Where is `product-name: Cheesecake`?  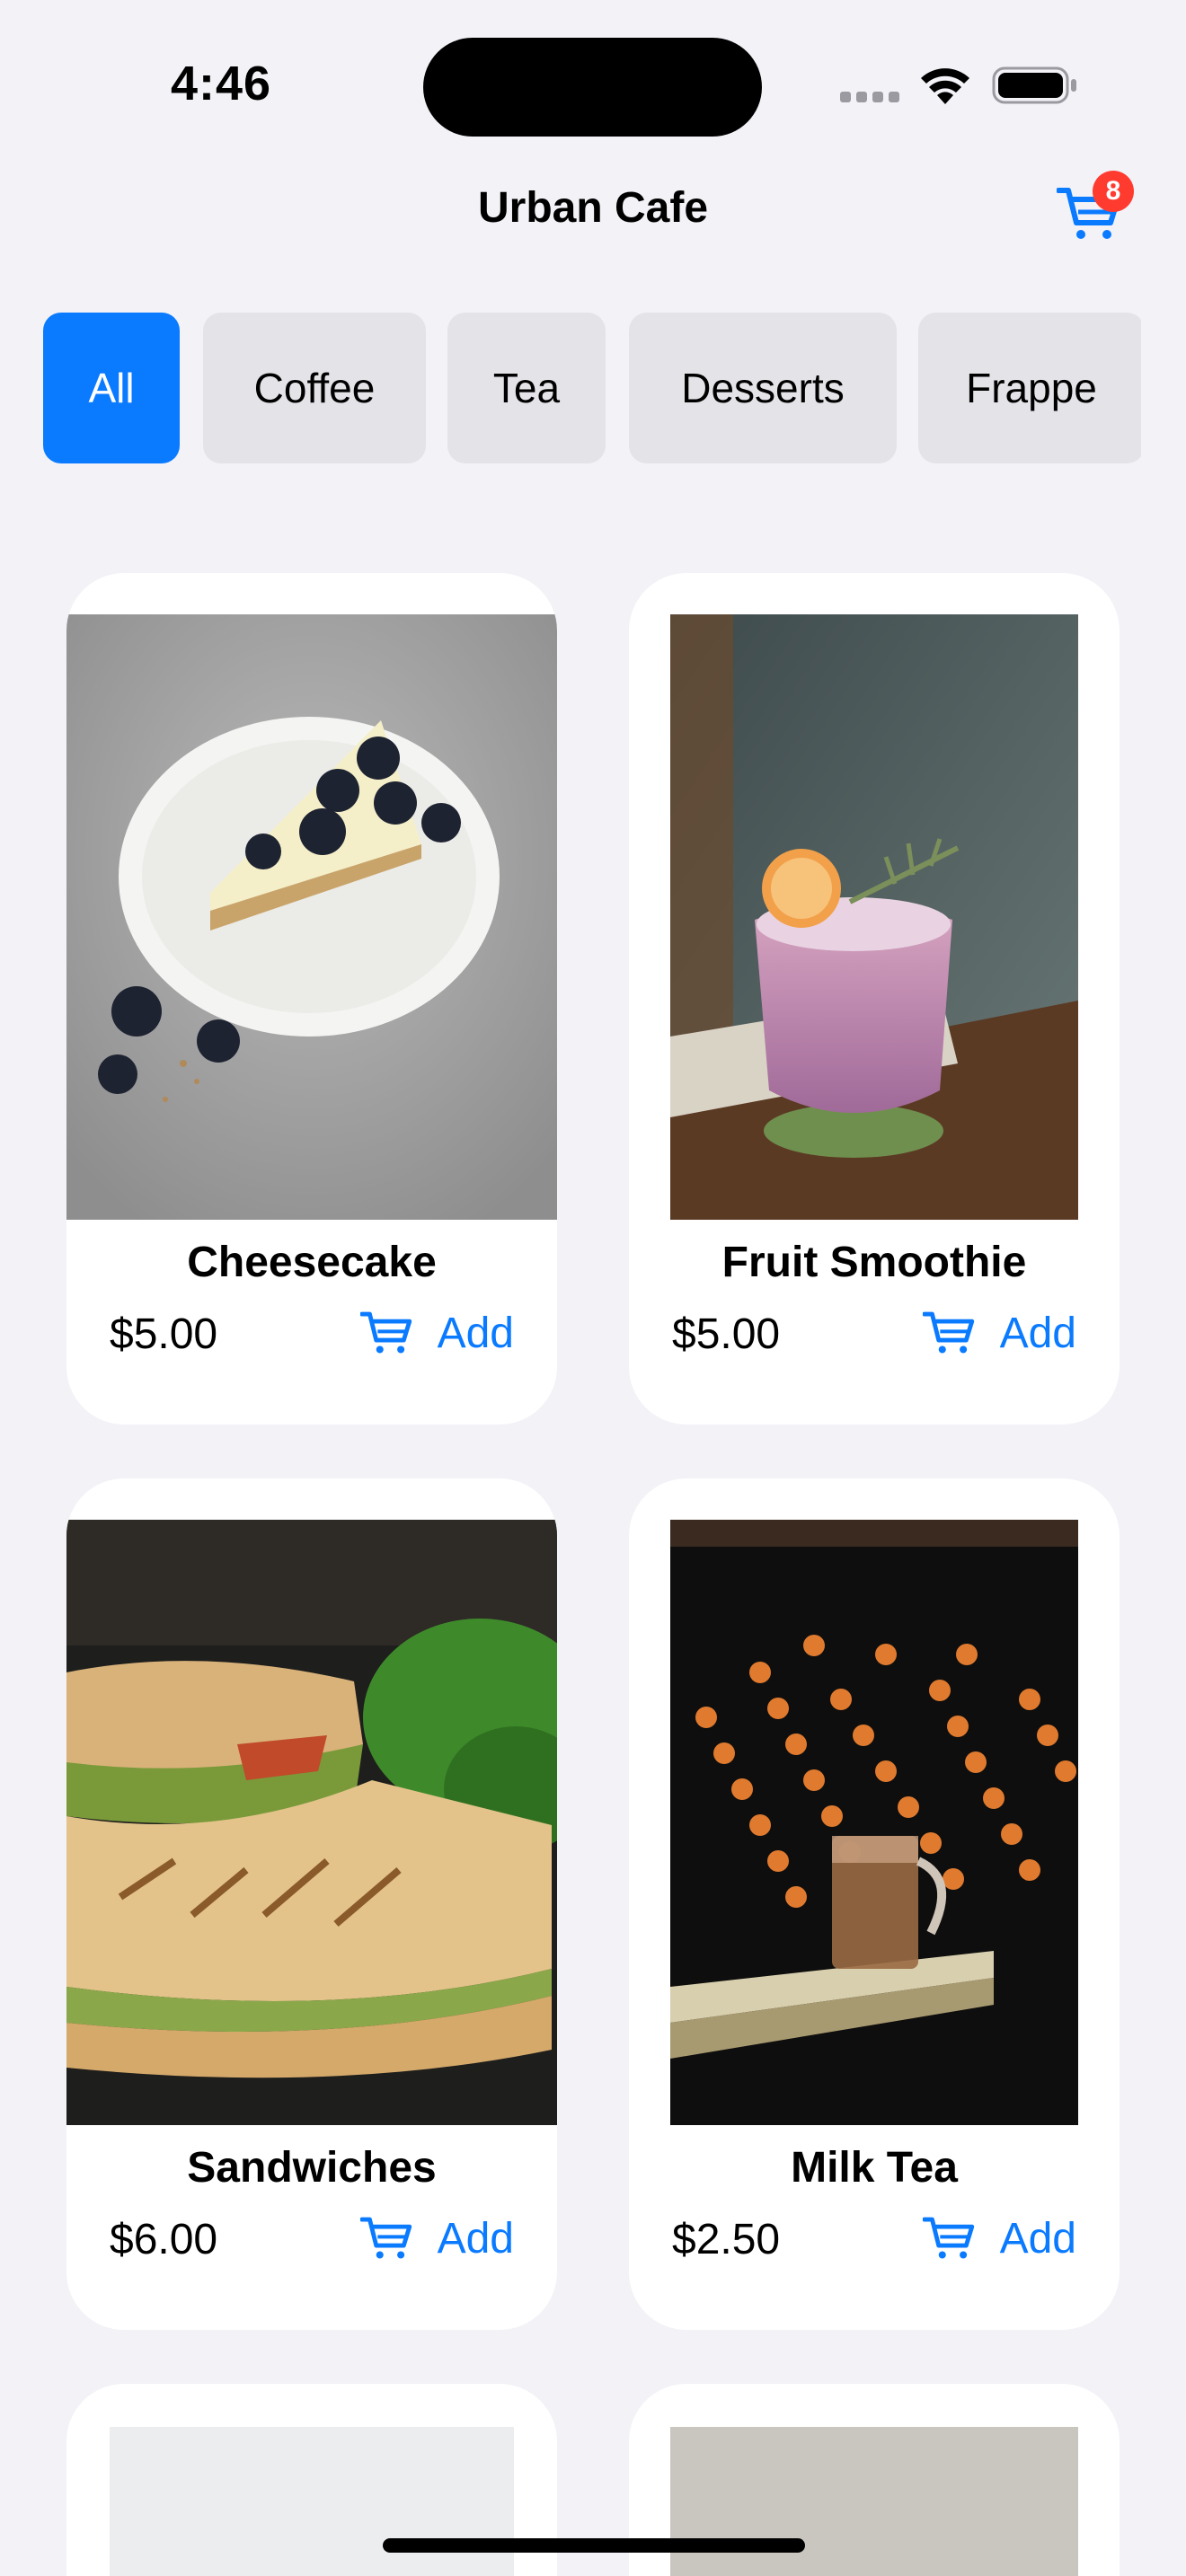
product-name: Cheesecake is located at coordinates (312, 1262).